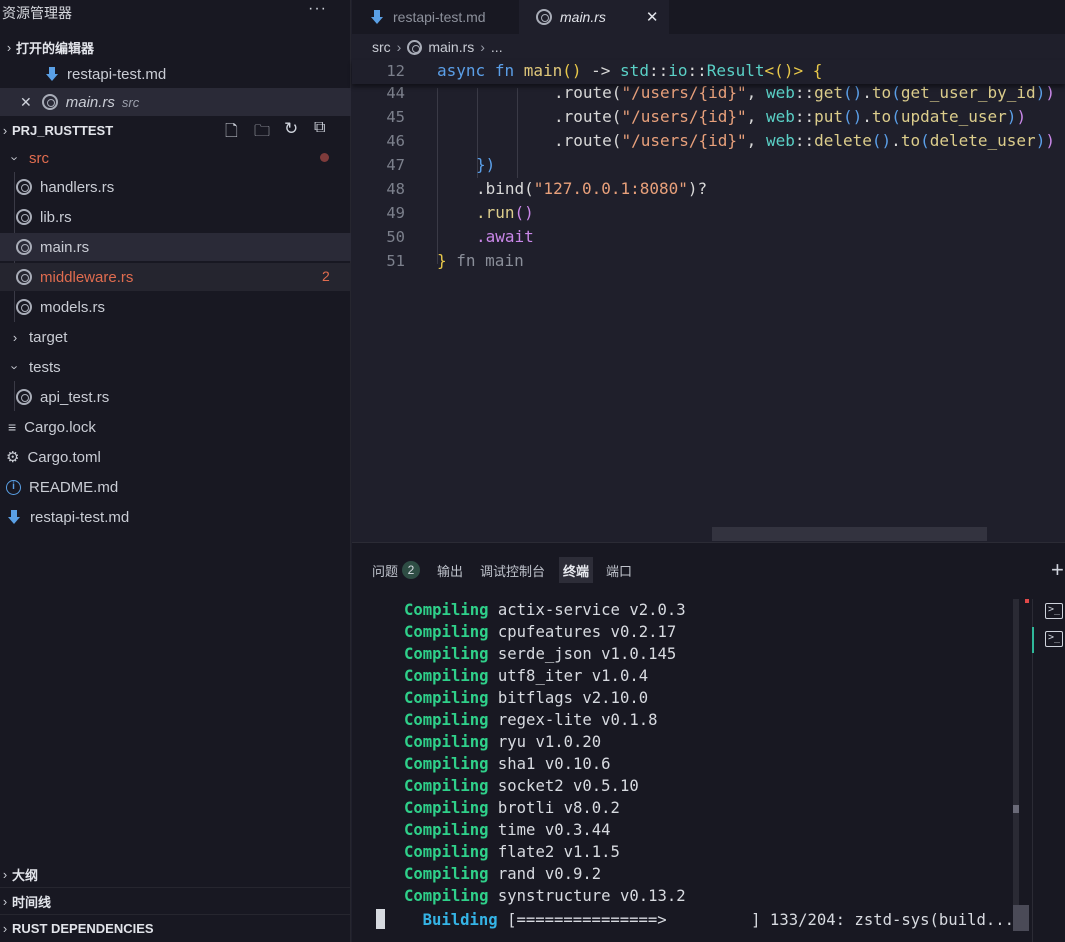 Image resolution: width=1065 pixels, height=942 pixels. What do you see at coordinates (175, 130) in the screenshot?
I see `project-section: › PRJ_RUSTTEST 🗋 🗀 ↻ ⧉` at bounding box center [175, 130].